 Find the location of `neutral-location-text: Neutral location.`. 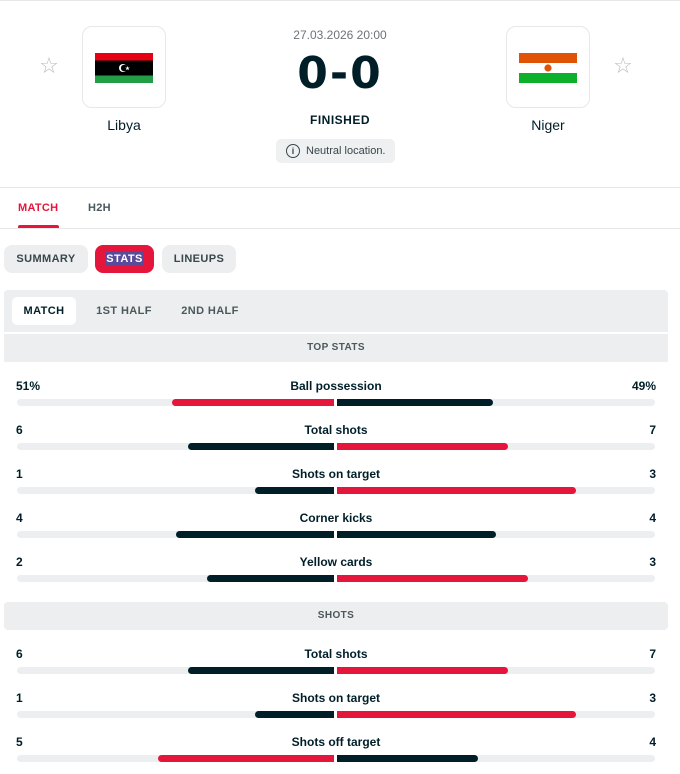

neutral-location-text: Neutral location. is located at coordinates (346, 151).